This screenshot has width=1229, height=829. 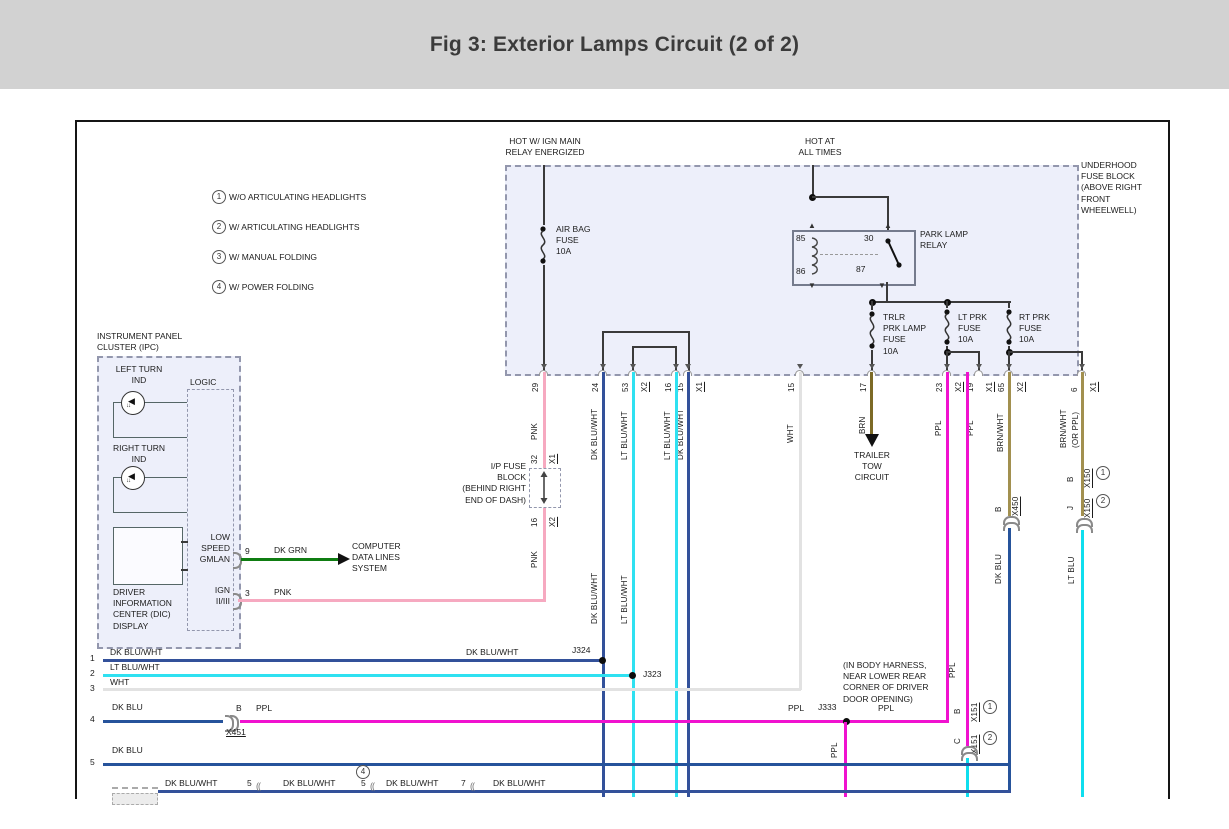 What do you see at coordinates (801, 271) in the screenshot?
I see `relay-pin-86: 86` at bounding box center [801, 271].